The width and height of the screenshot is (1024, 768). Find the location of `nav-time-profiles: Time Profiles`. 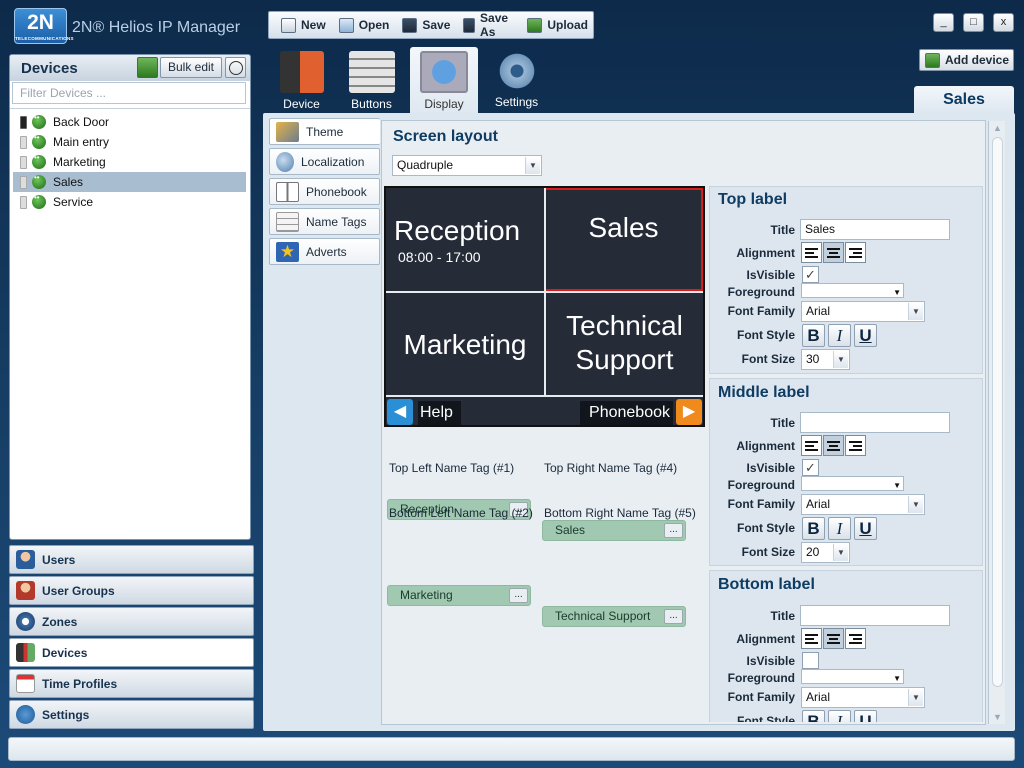

nav-time-profiles: Time Profiles is located at coordinates (131, 683).